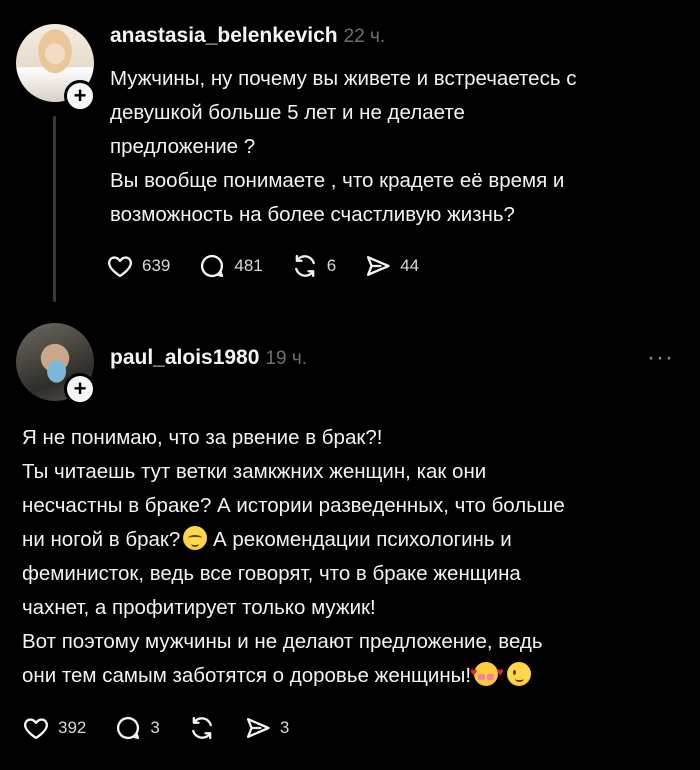 The height and width of the screenshot is (770, 700). Describe the element at coordinates (359, 539) in the screenshot. I see `text-segment: А рекомендации психологинь и` at that location.